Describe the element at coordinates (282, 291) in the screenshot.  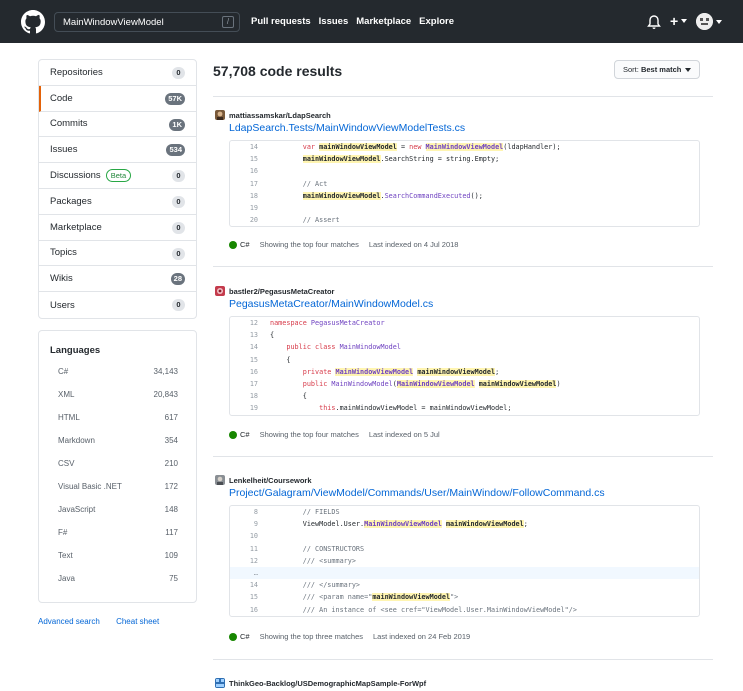
I see `repo-name: bastler2/PegasusMetaCreator` at that location.